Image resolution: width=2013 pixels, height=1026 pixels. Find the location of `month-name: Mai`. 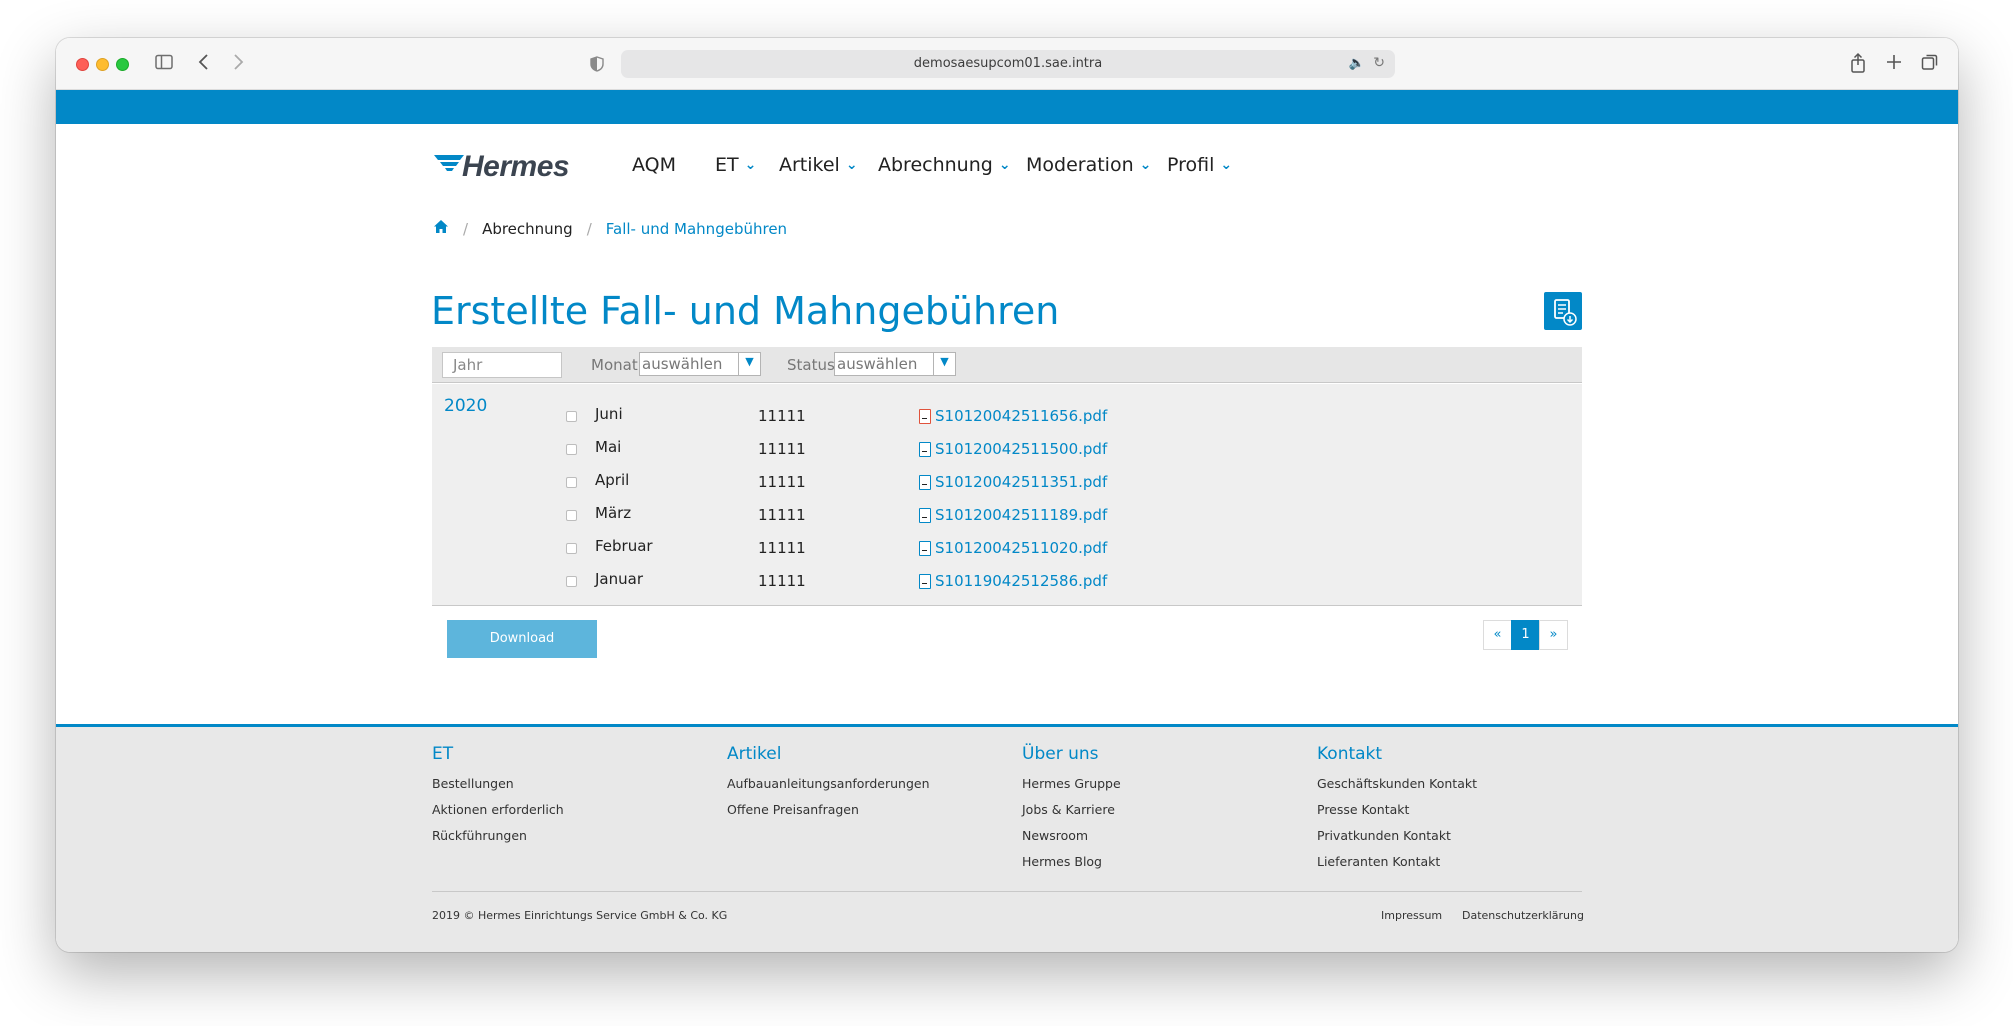

month-name: Mai is located at coordinates (608, 447).